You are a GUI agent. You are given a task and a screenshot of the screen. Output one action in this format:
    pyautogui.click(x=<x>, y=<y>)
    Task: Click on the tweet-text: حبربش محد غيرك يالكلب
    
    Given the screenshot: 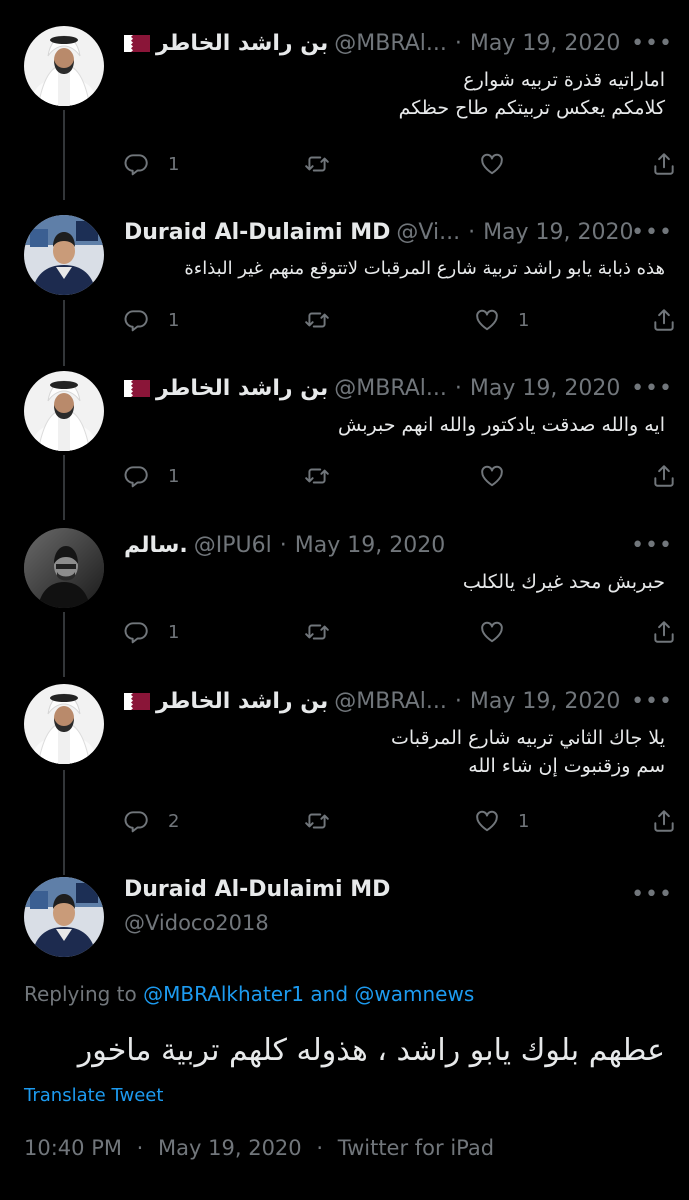 What is the action you would take?
    pyautogui.click(x=394, y=582)
    